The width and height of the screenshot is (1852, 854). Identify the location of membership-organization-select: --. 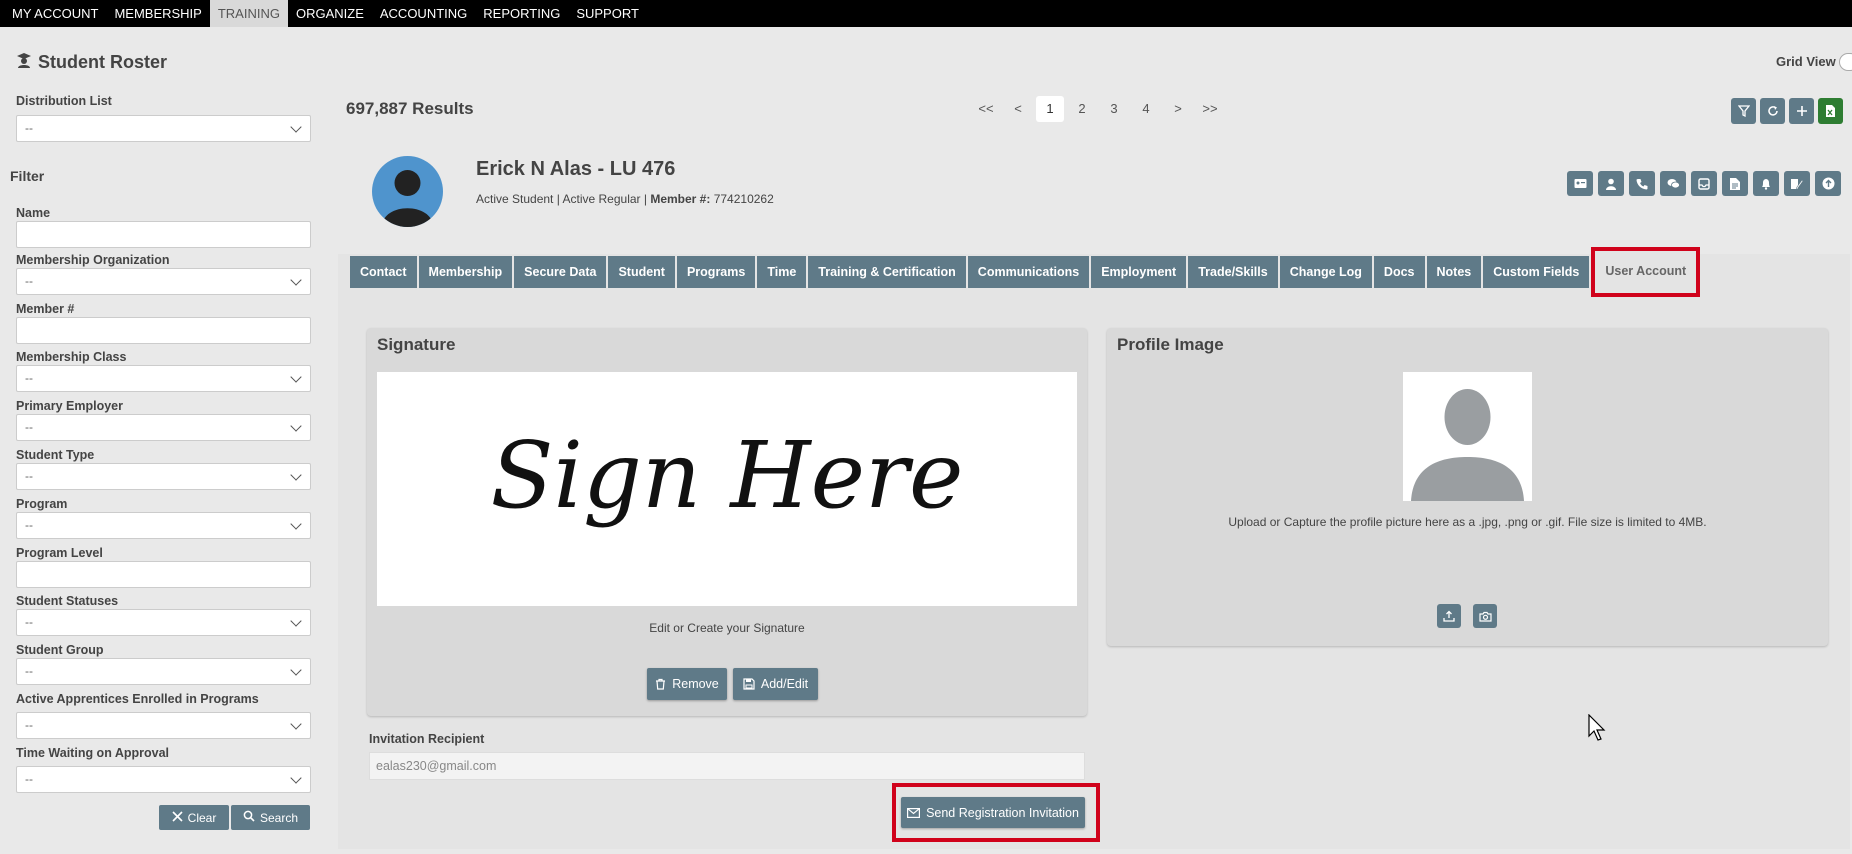
(163, 281).